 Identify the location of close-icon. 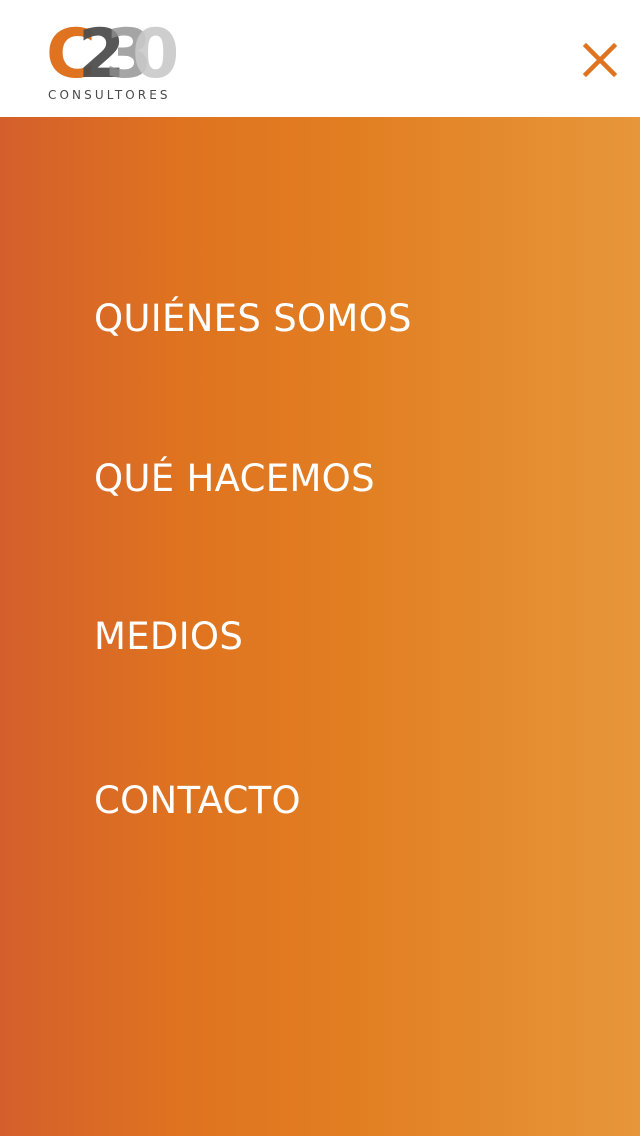
(600, 60).